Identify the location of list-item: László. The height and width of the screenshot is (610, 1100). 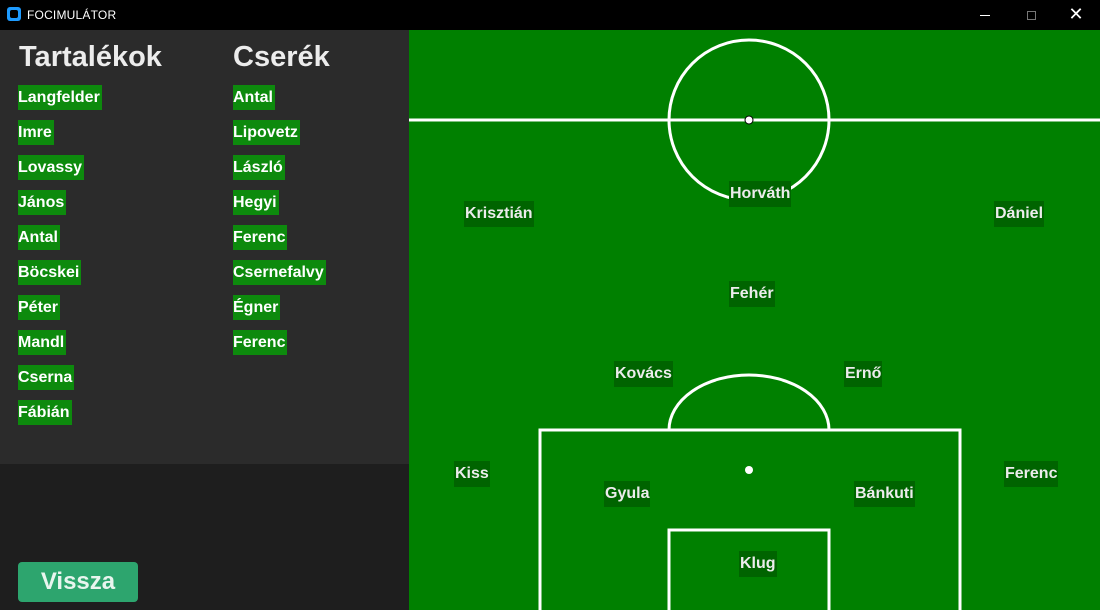
(259, 167).